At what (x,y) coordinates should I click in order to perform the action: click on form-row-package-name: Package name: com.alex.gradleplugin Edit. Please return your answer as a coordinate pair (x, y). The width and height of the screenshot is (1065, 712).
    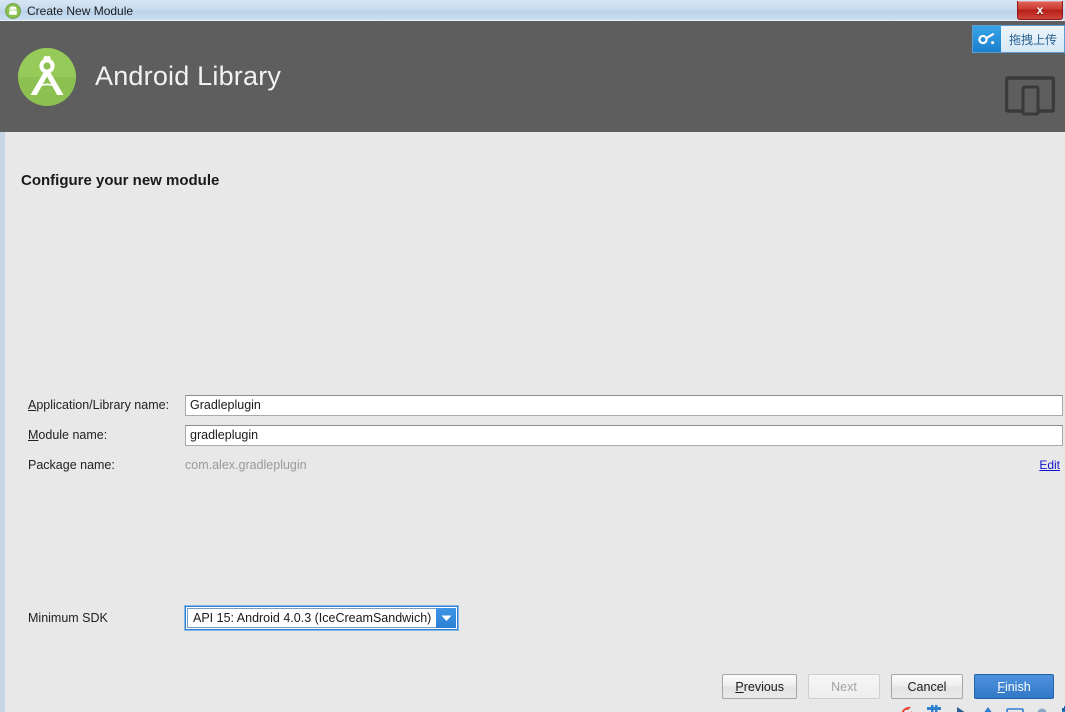
    Looking at the image, I should click on (545, 465).